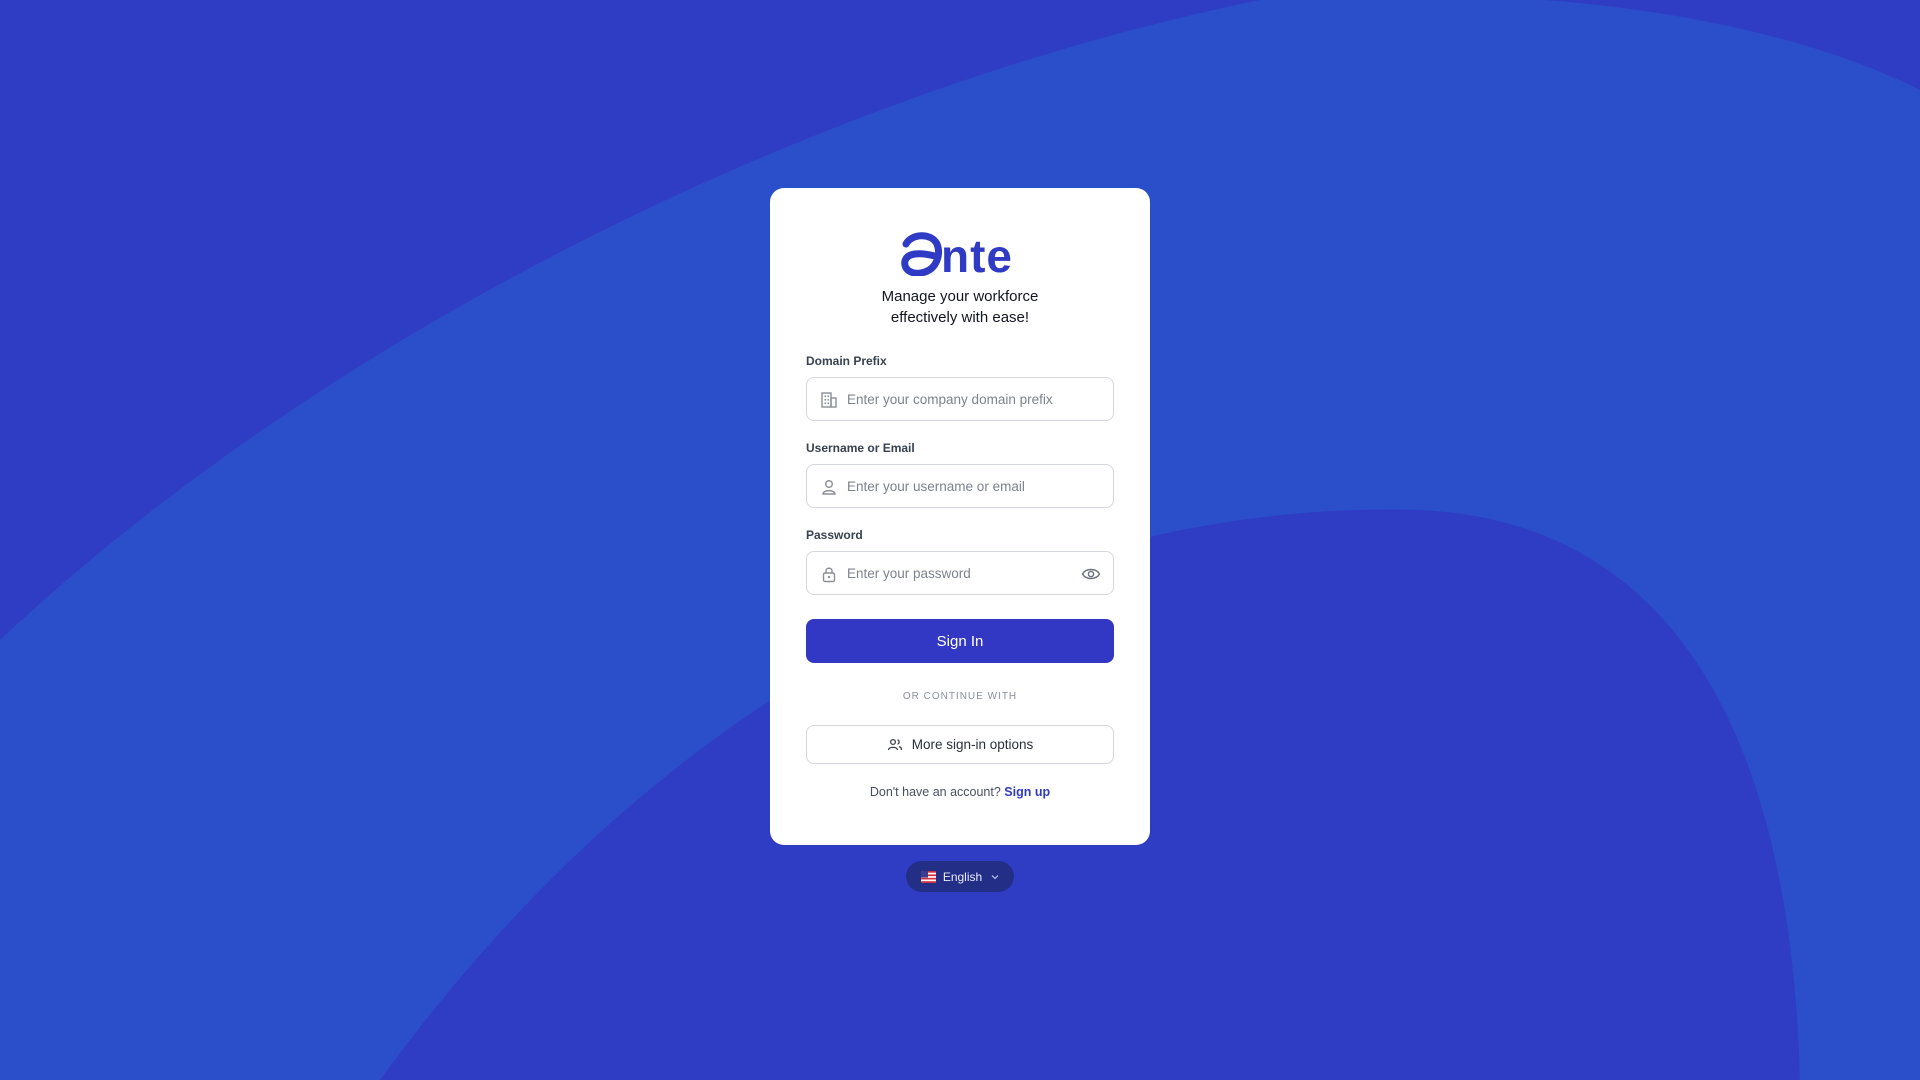 The height and width of the screenshot is (1080, 1920). I want to click on user-icon, so click(829, 487).